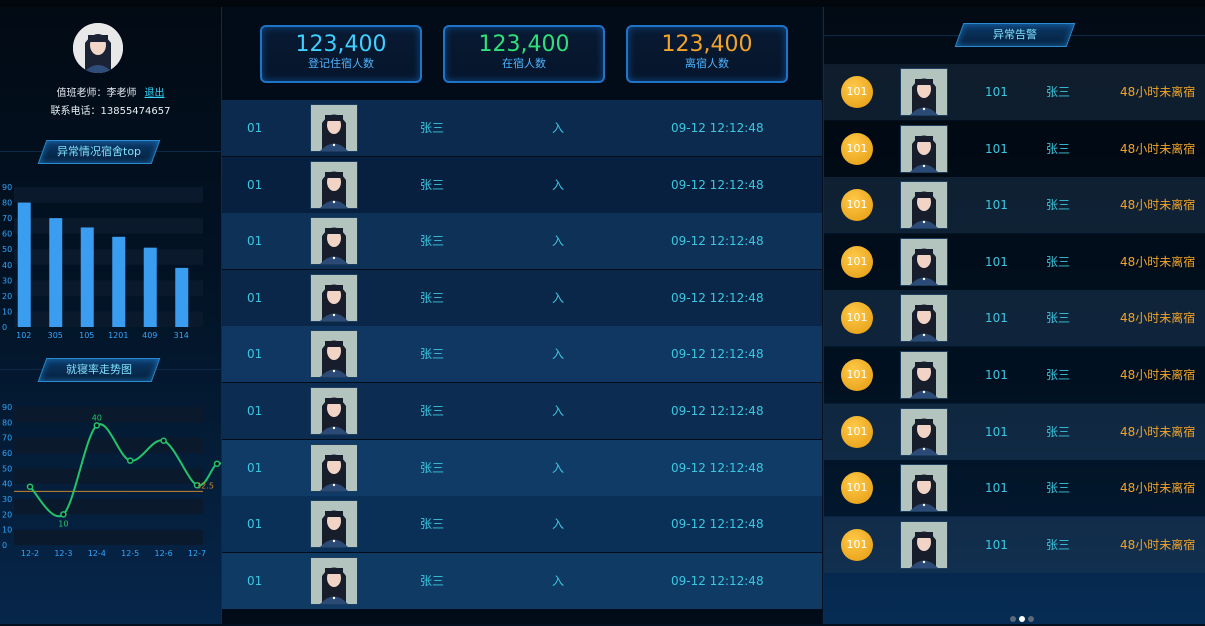 Image resolution: width=1205 pixels, height=626 pixels. What do you see at coordinates (63, 523) in the screenshot?
I see `data-label: 10` at bounding box center [63, 523].